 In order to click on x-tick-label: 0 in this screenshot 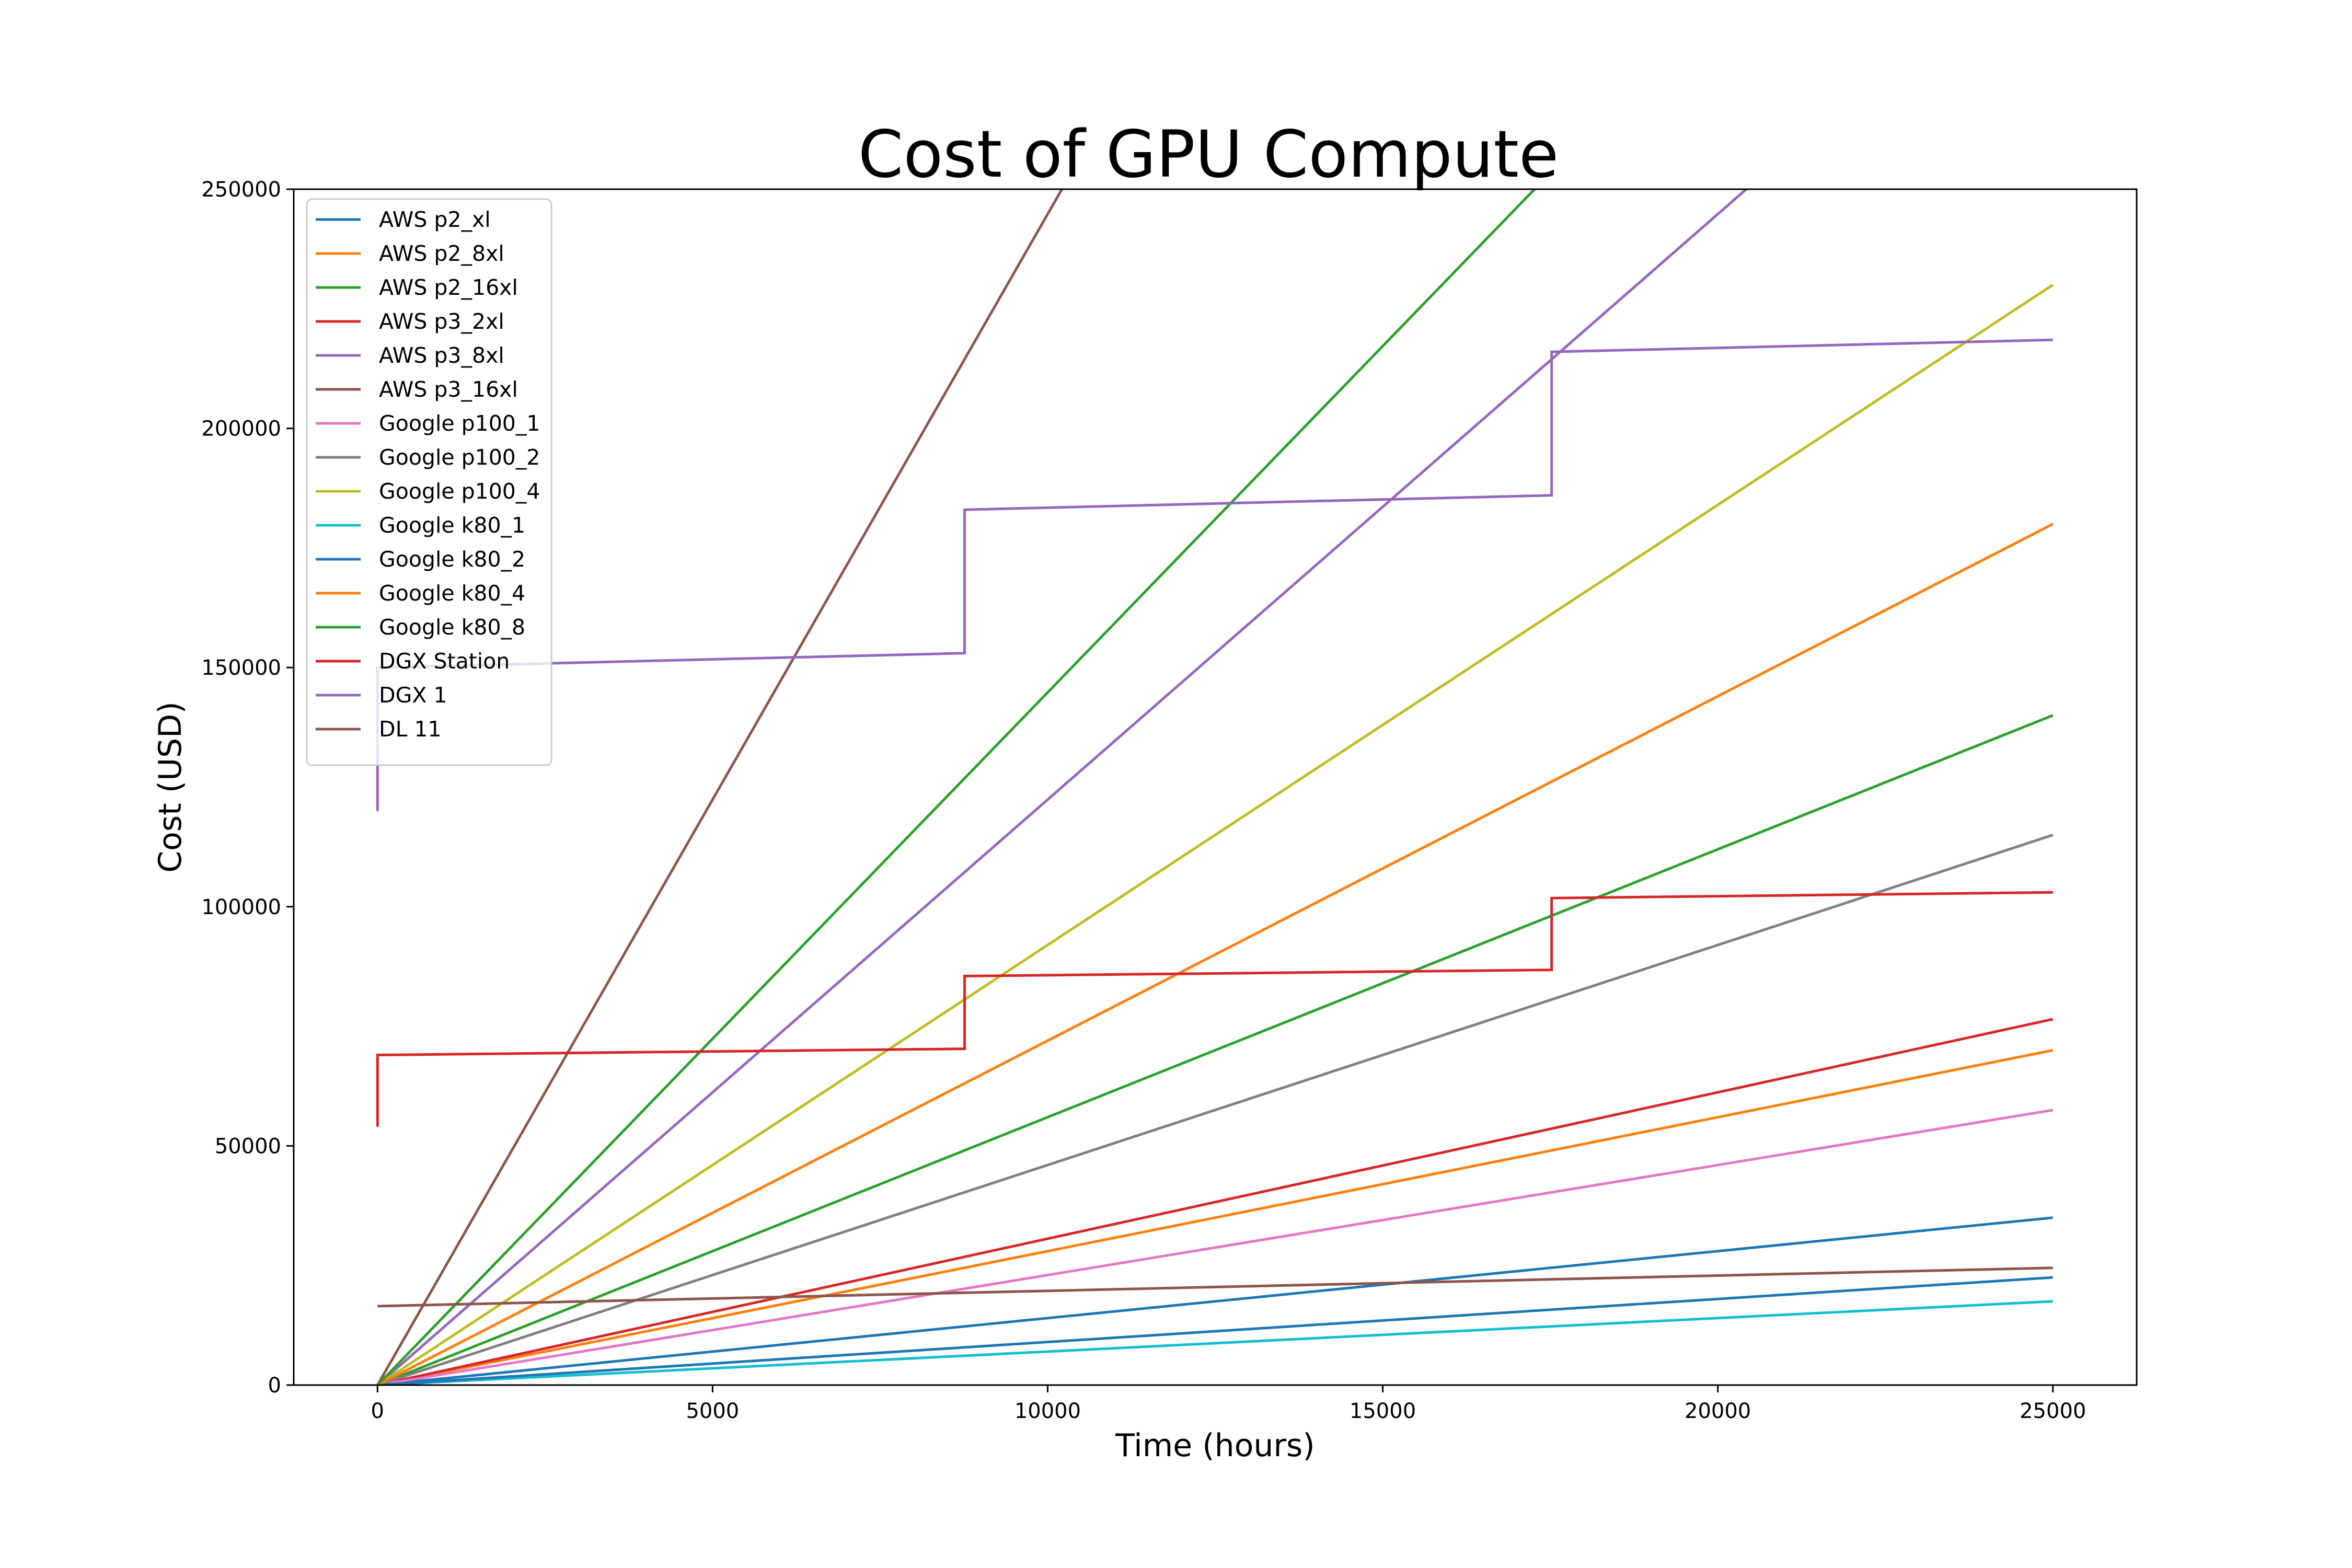, I will do `click(377, 1411)`.